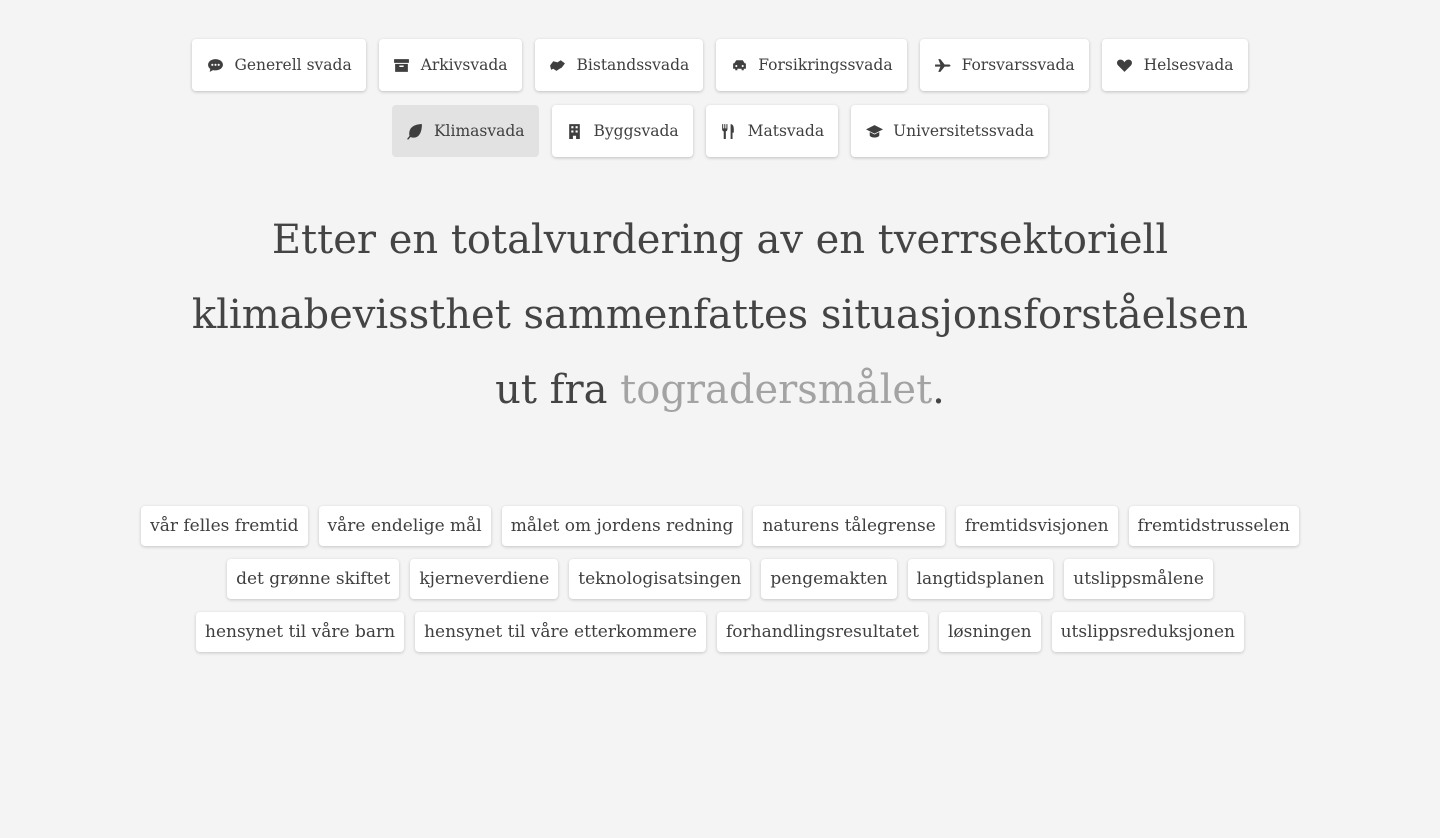  I want to click on building-icon, so click(575, 131).